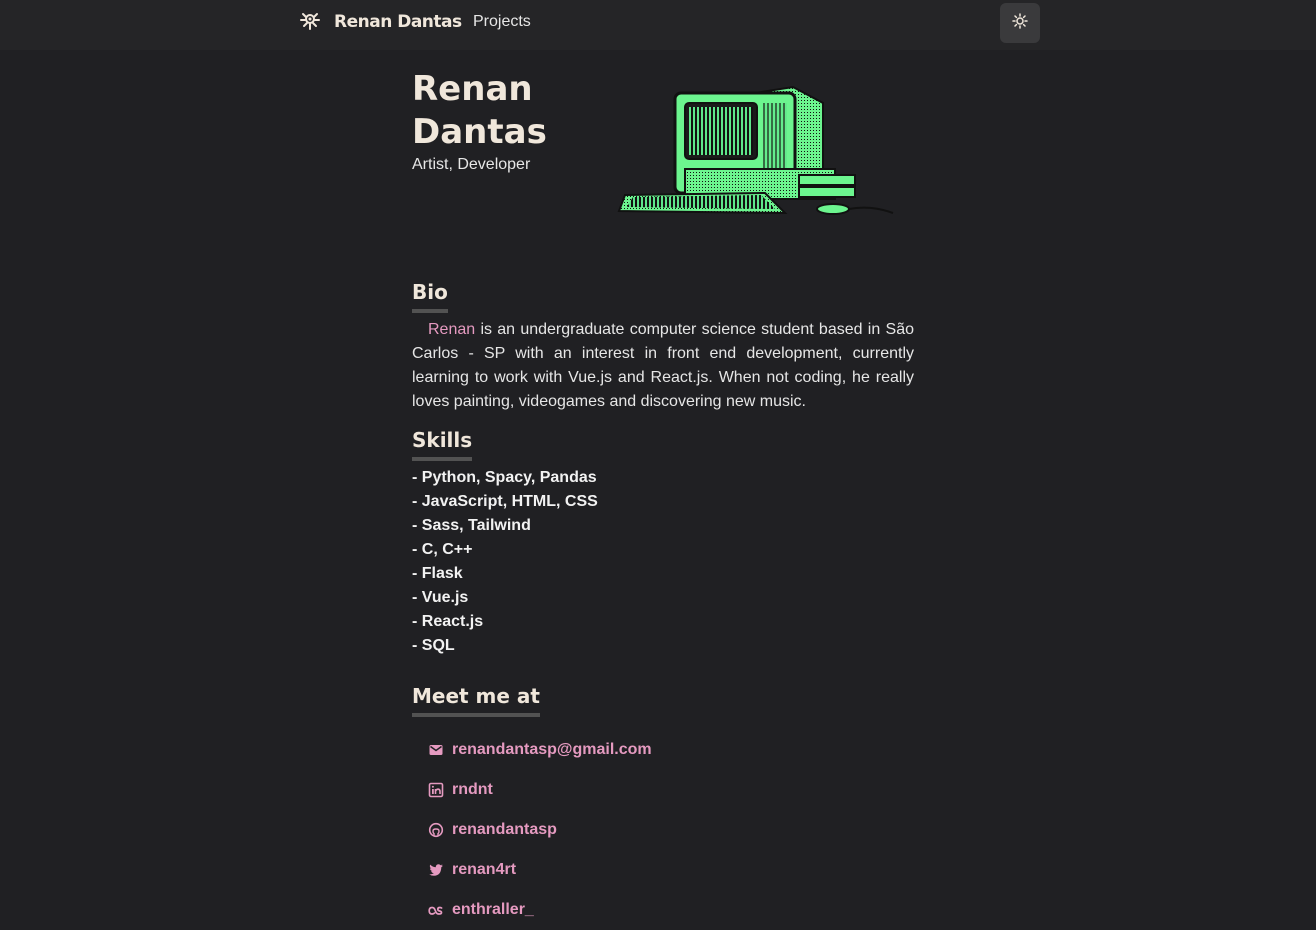 This screenshot has width=1316, height=930. Describe the element at coordinates (471, 525) in the screenshot. I see `skill-item: - Sass, Tailwind` at that location.